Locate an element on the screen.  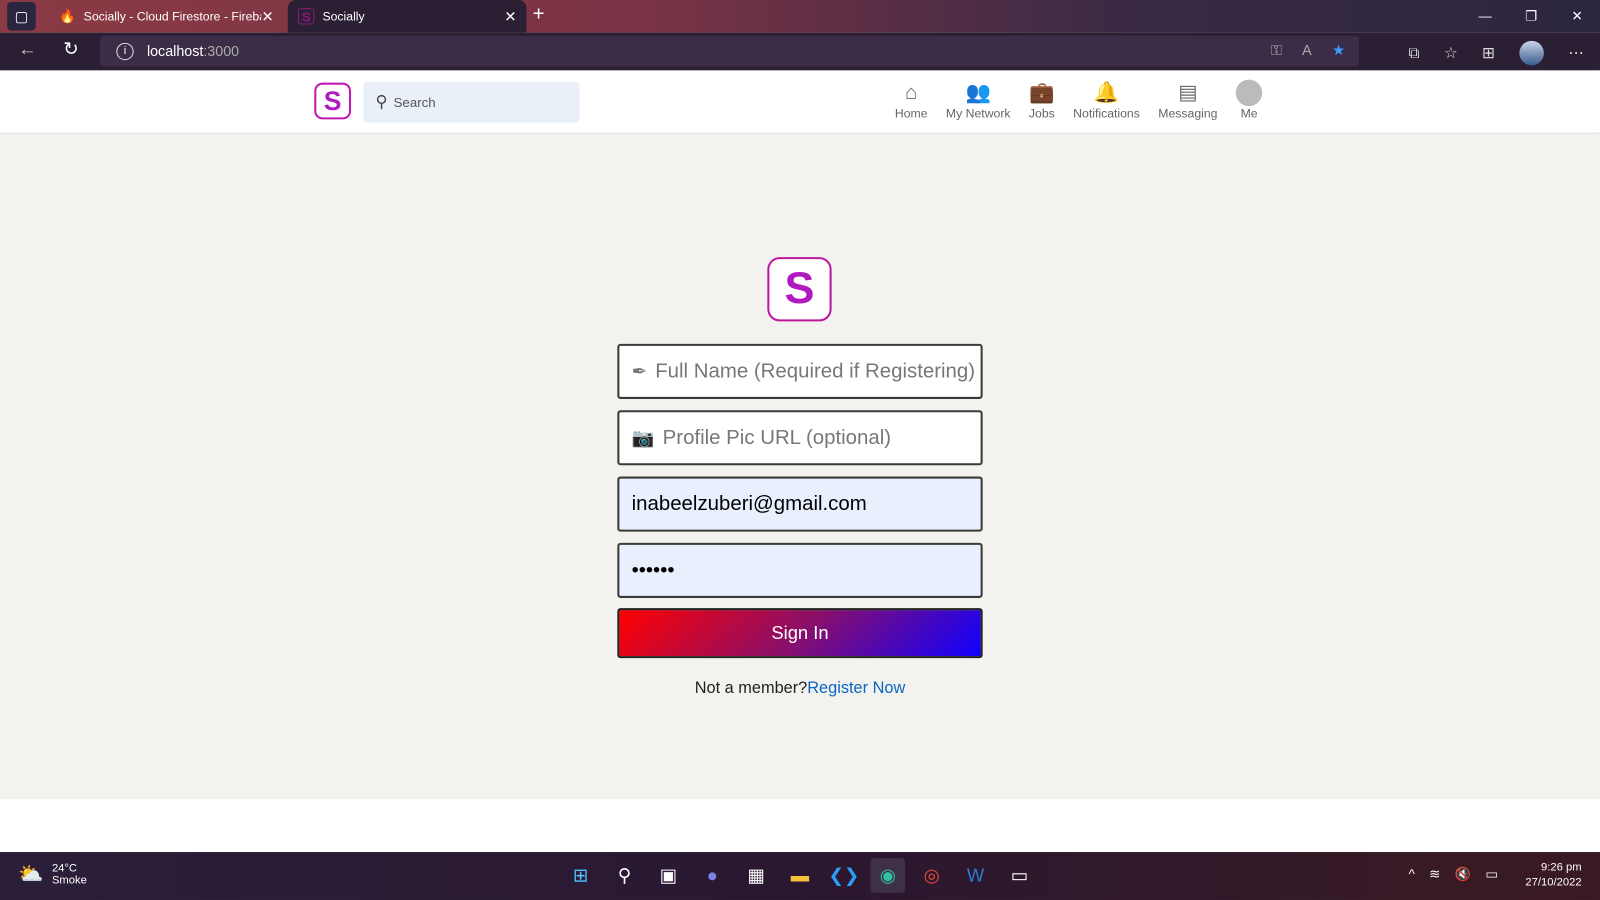
nav-me: Me is located at coordinates (1249, 99).